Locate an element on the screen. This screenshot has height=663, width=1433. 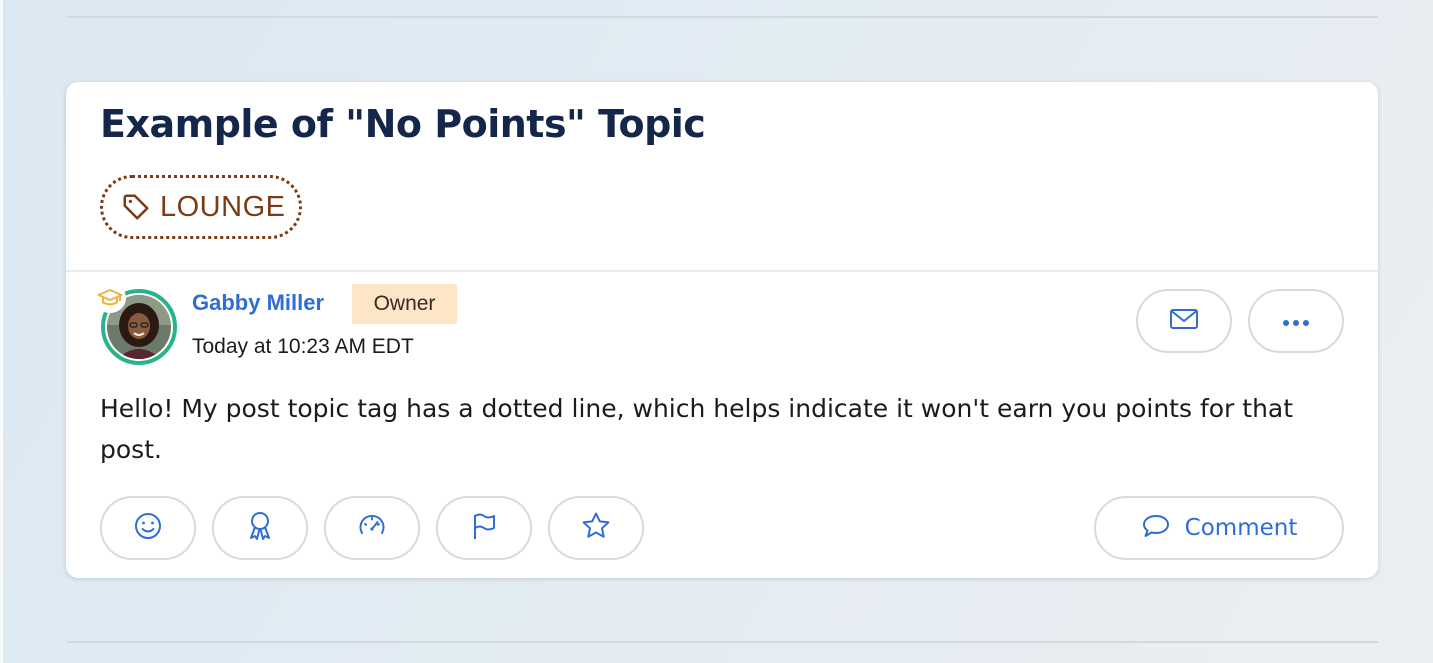
favorite-button is located at coordinates (596, 528).